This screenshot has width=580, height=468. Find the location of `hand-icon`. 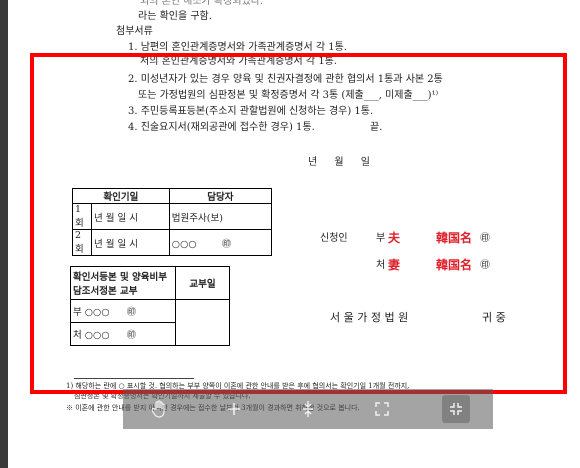

hand-icon is located at coordinates (160, 409).